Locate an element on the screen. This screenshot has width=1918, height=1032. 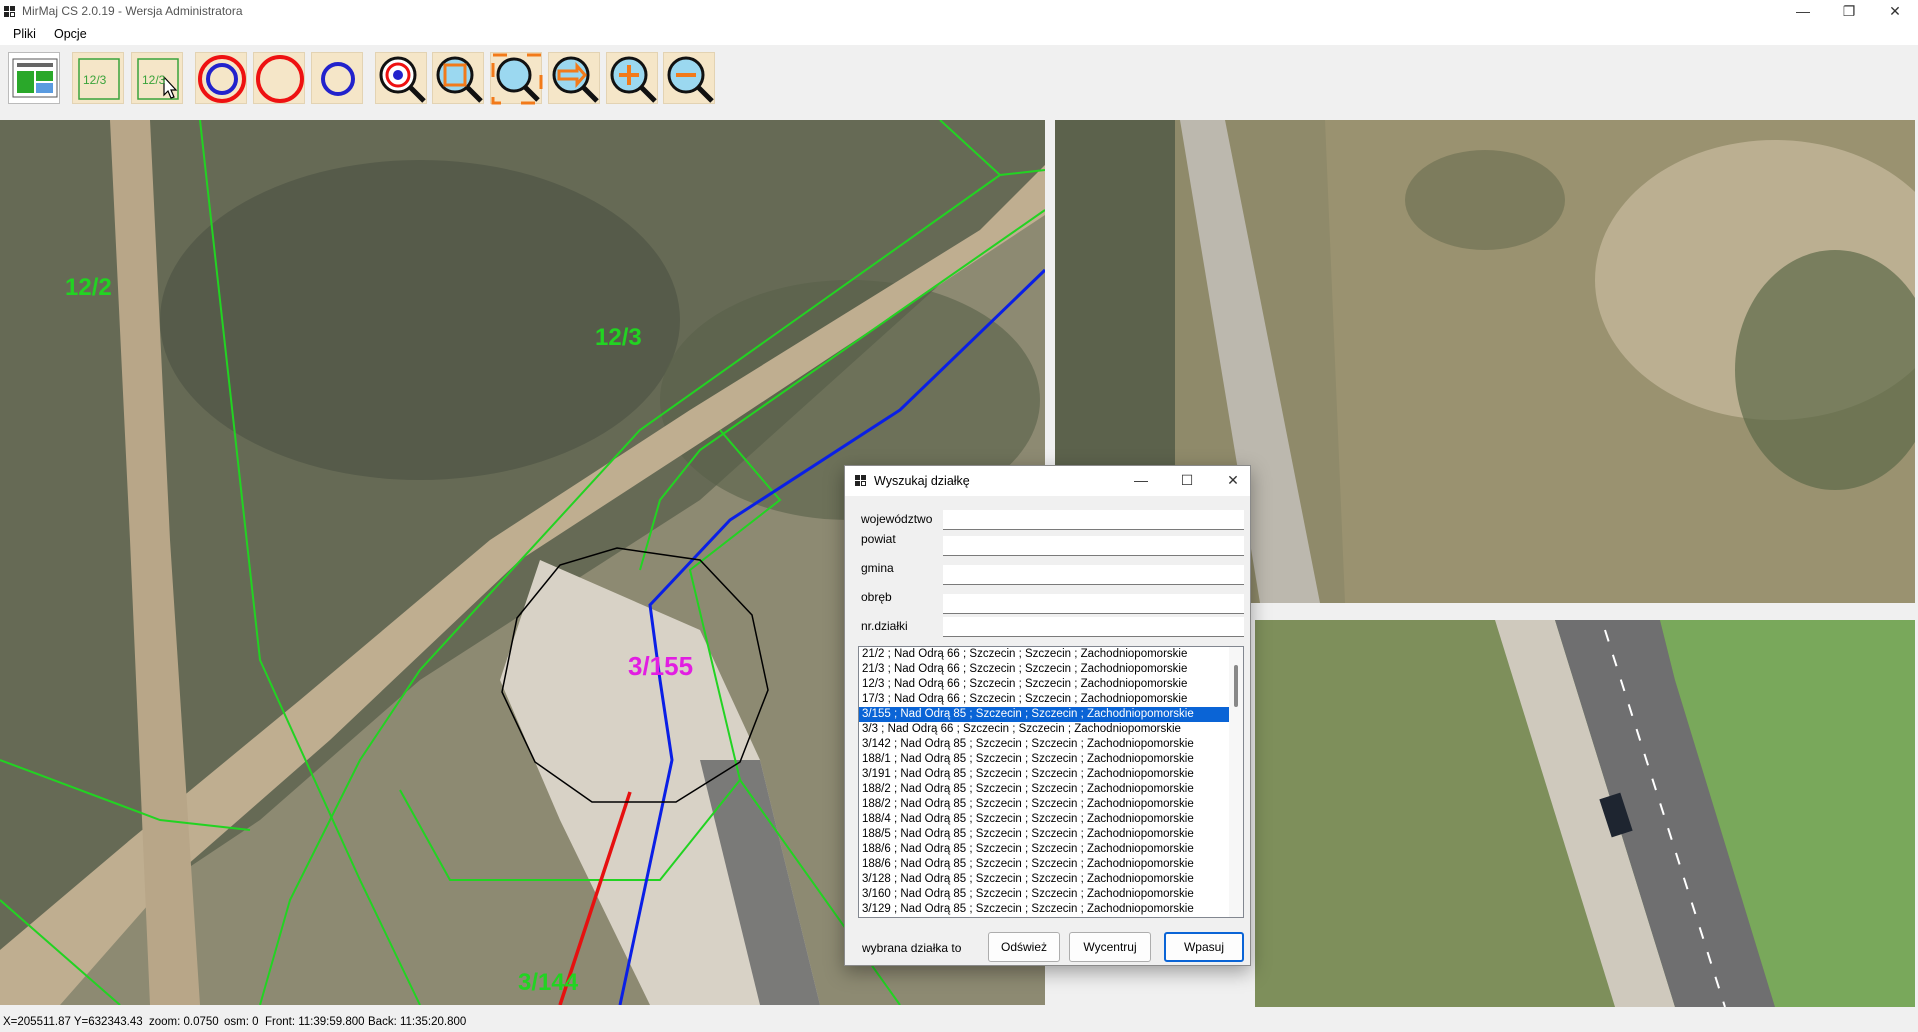
refresh-button: Odśwież is located at coordinates (1024, 947).